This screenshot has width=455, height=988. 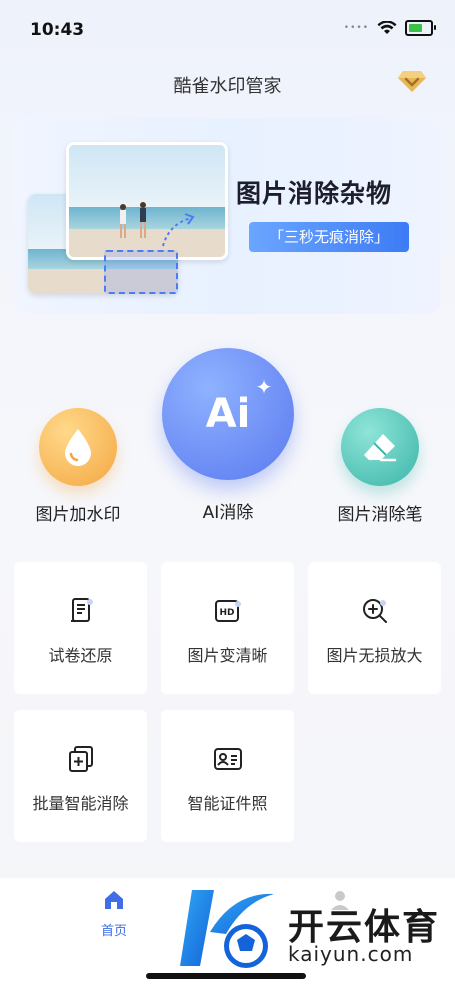 I want to click on card-label: 智能证件照, so click(x=227, y=803).